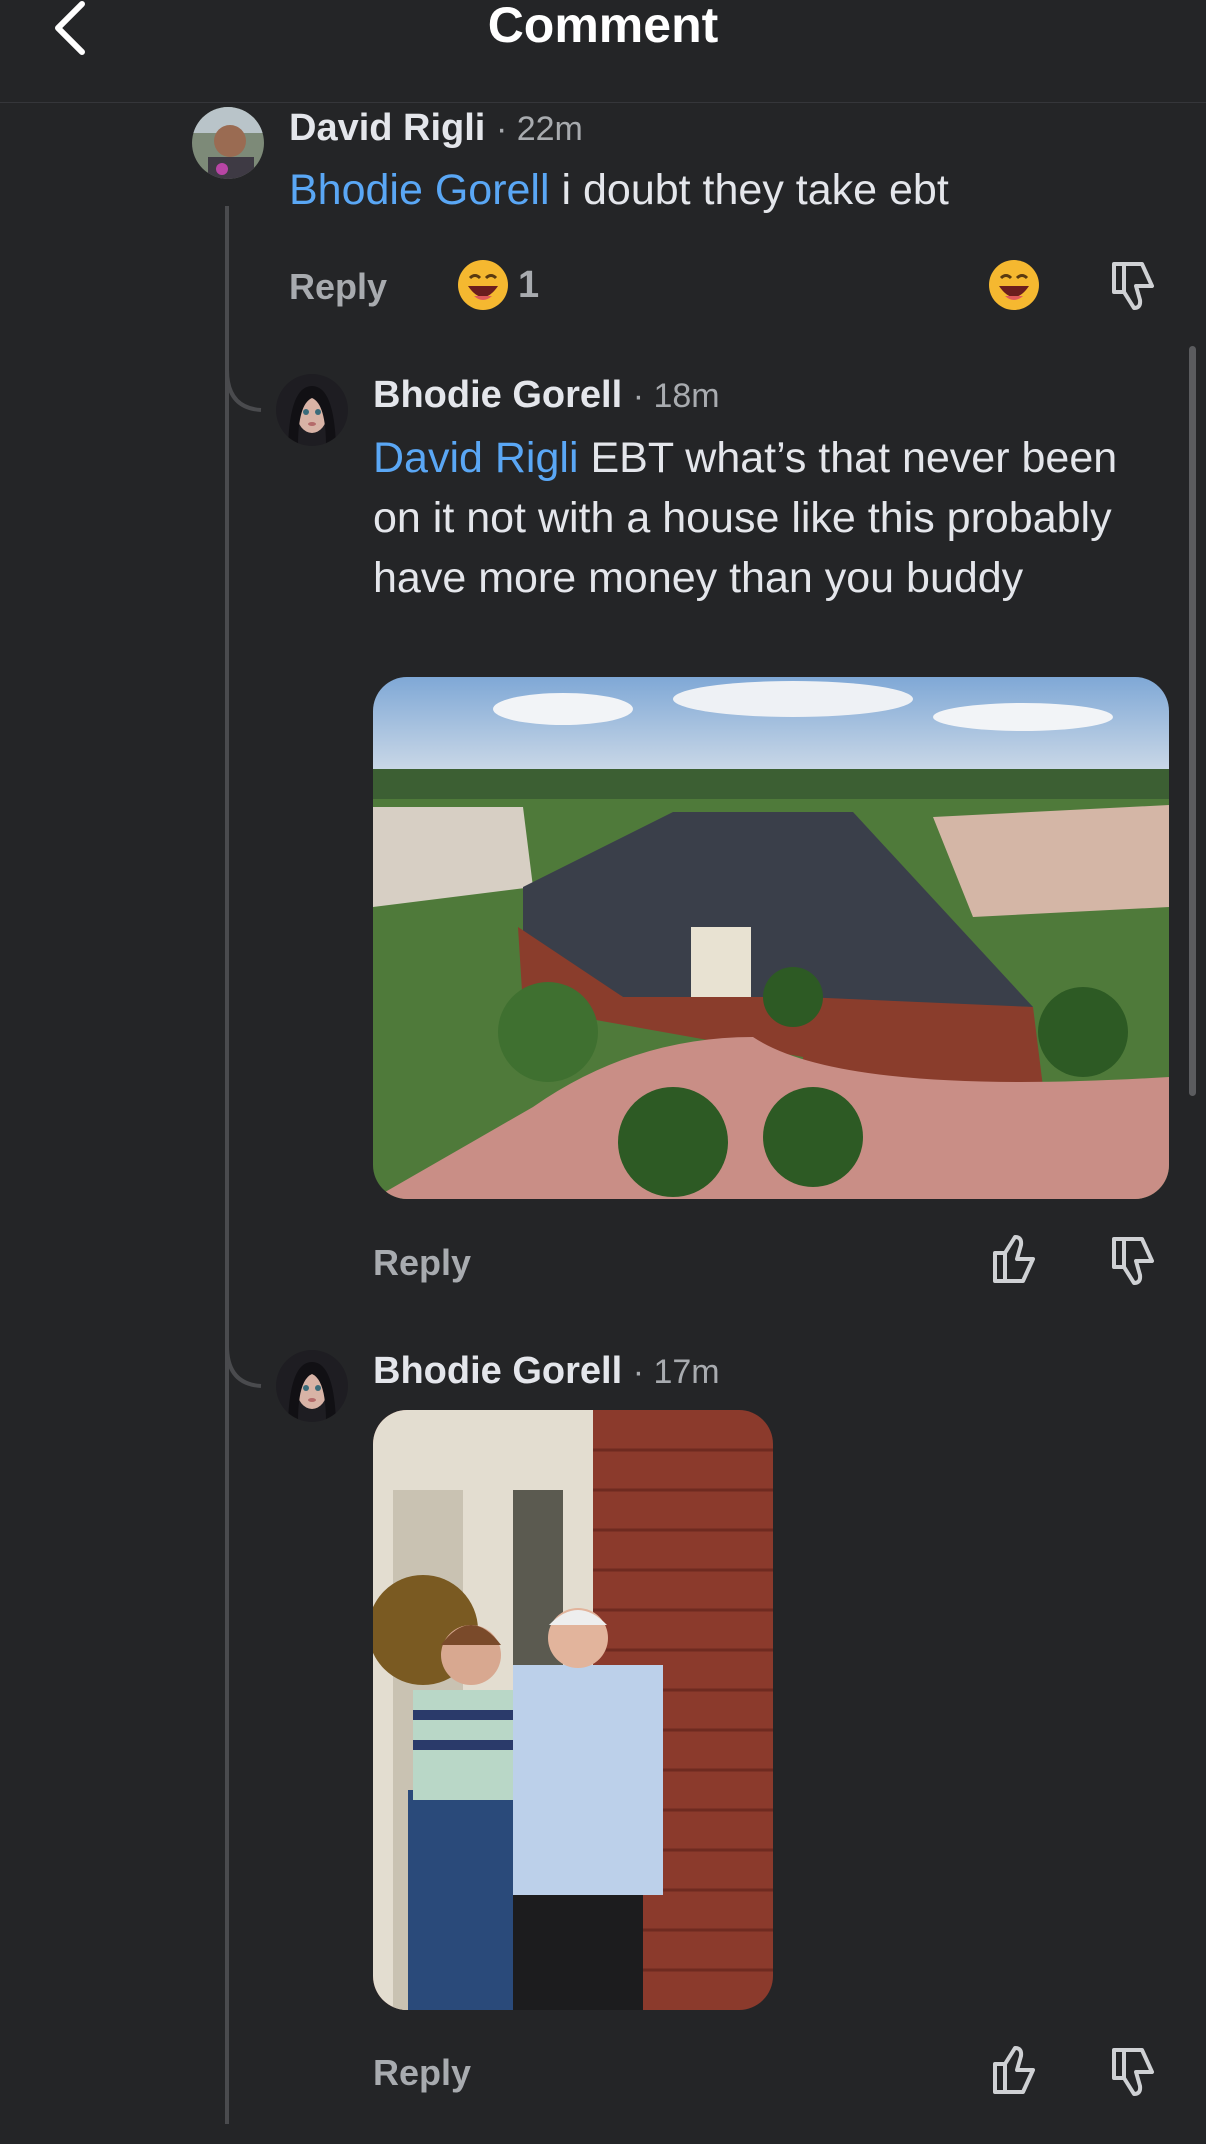 The height and width of the screenshot is (2144, 1206). What do you see at coordinates (539, 129) in the screenshot?
I see `timestamp: · 22m` at bounding box center [539, 129].